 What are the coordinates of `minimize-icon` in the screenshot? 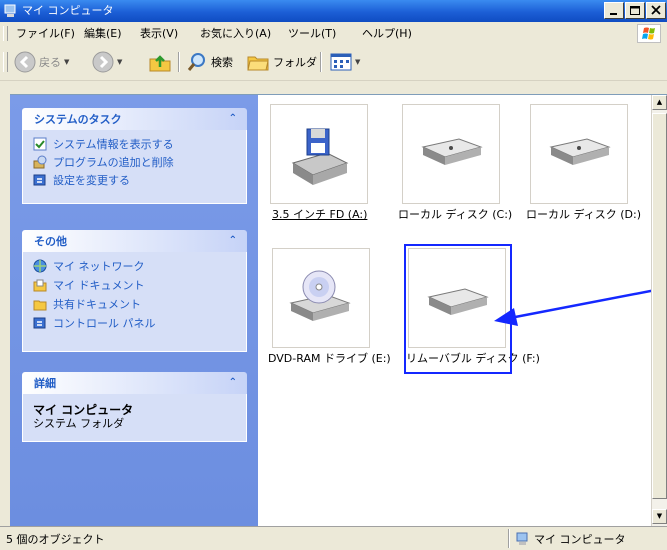 It's located at (613, 14).